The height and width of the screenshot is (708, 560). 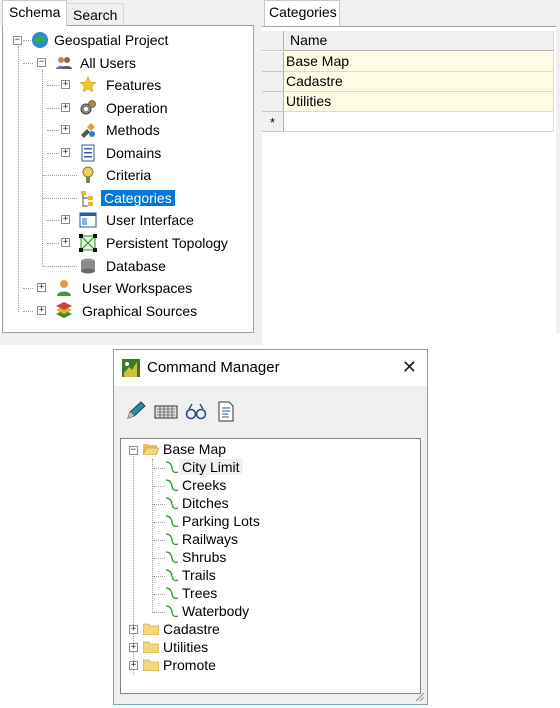 I want to click on tree-node-label: Cadastre, so click(x=191, y=629).